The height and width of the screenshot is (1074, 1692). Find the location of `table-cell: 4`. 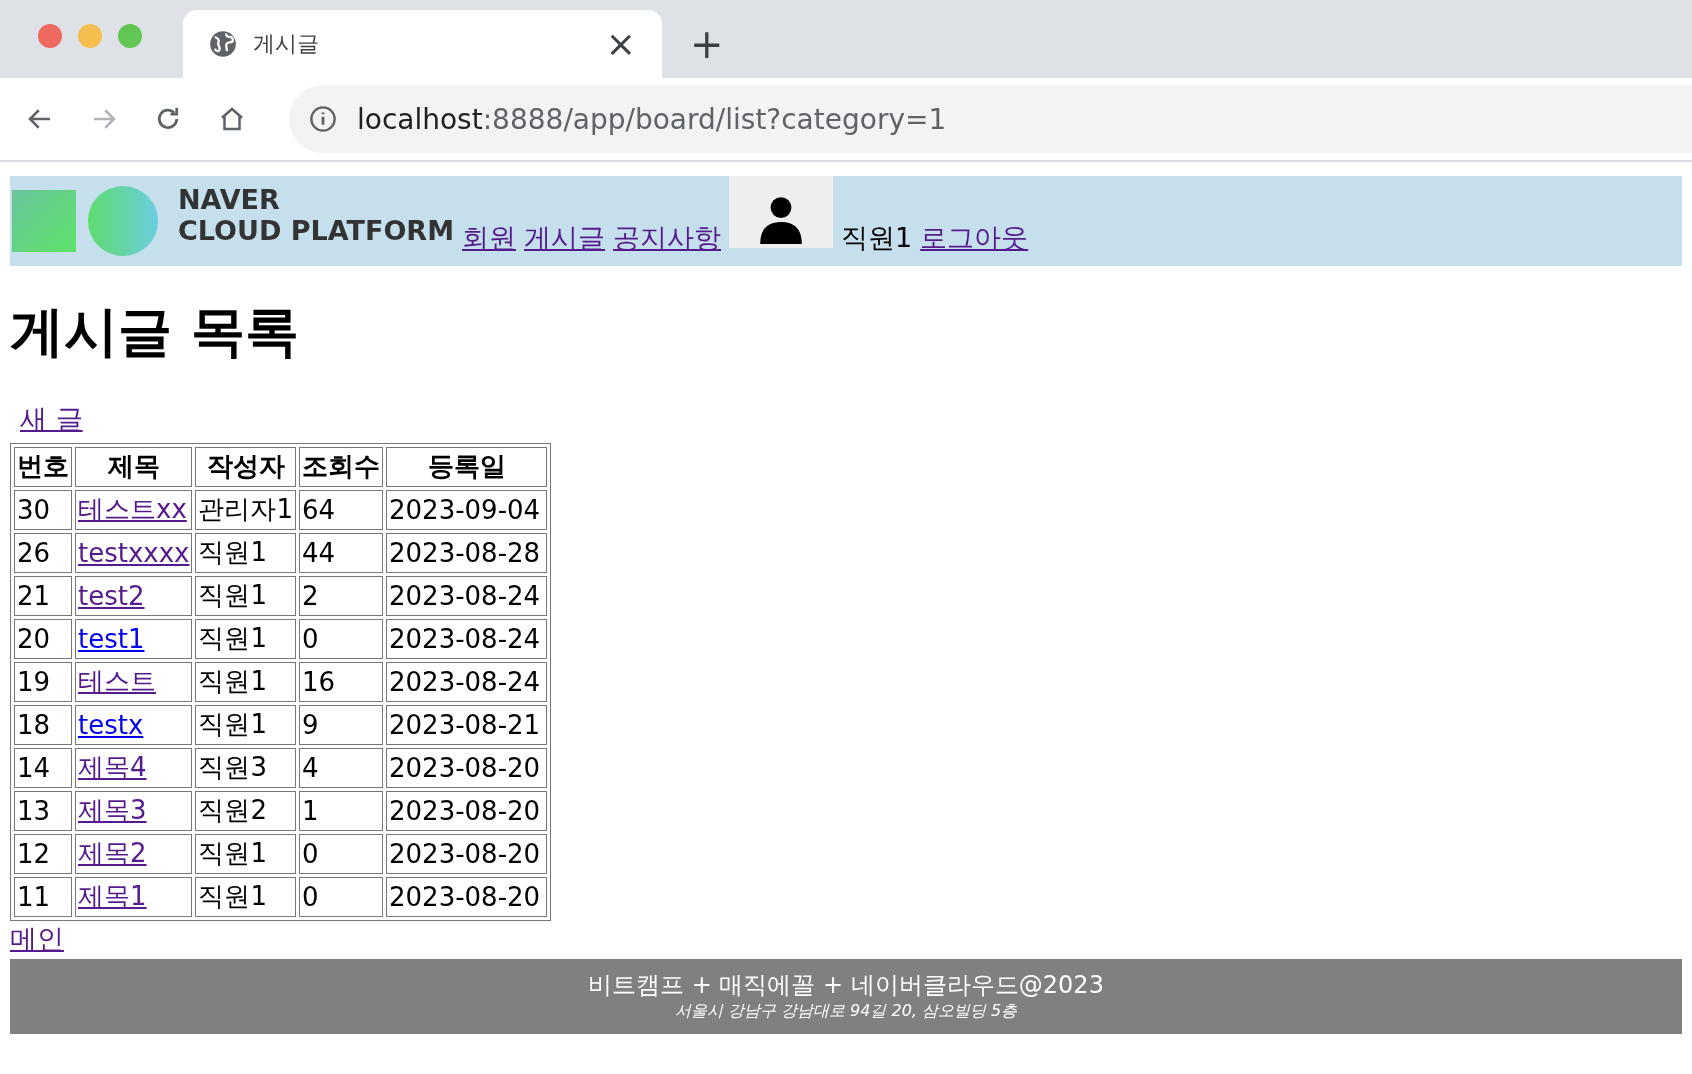

table-cell: 4 is located at coordinates (341, 767).